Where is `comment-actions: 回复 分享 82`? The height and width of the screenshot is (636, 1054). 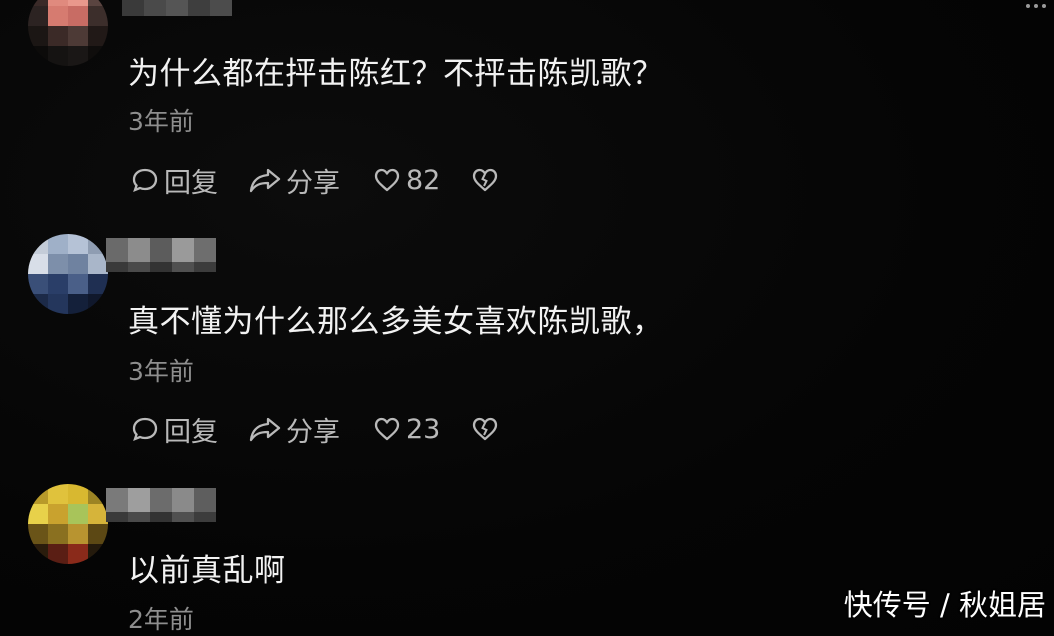
comment-actions: 回复 分享 82 is located at coordinates (315, 180).